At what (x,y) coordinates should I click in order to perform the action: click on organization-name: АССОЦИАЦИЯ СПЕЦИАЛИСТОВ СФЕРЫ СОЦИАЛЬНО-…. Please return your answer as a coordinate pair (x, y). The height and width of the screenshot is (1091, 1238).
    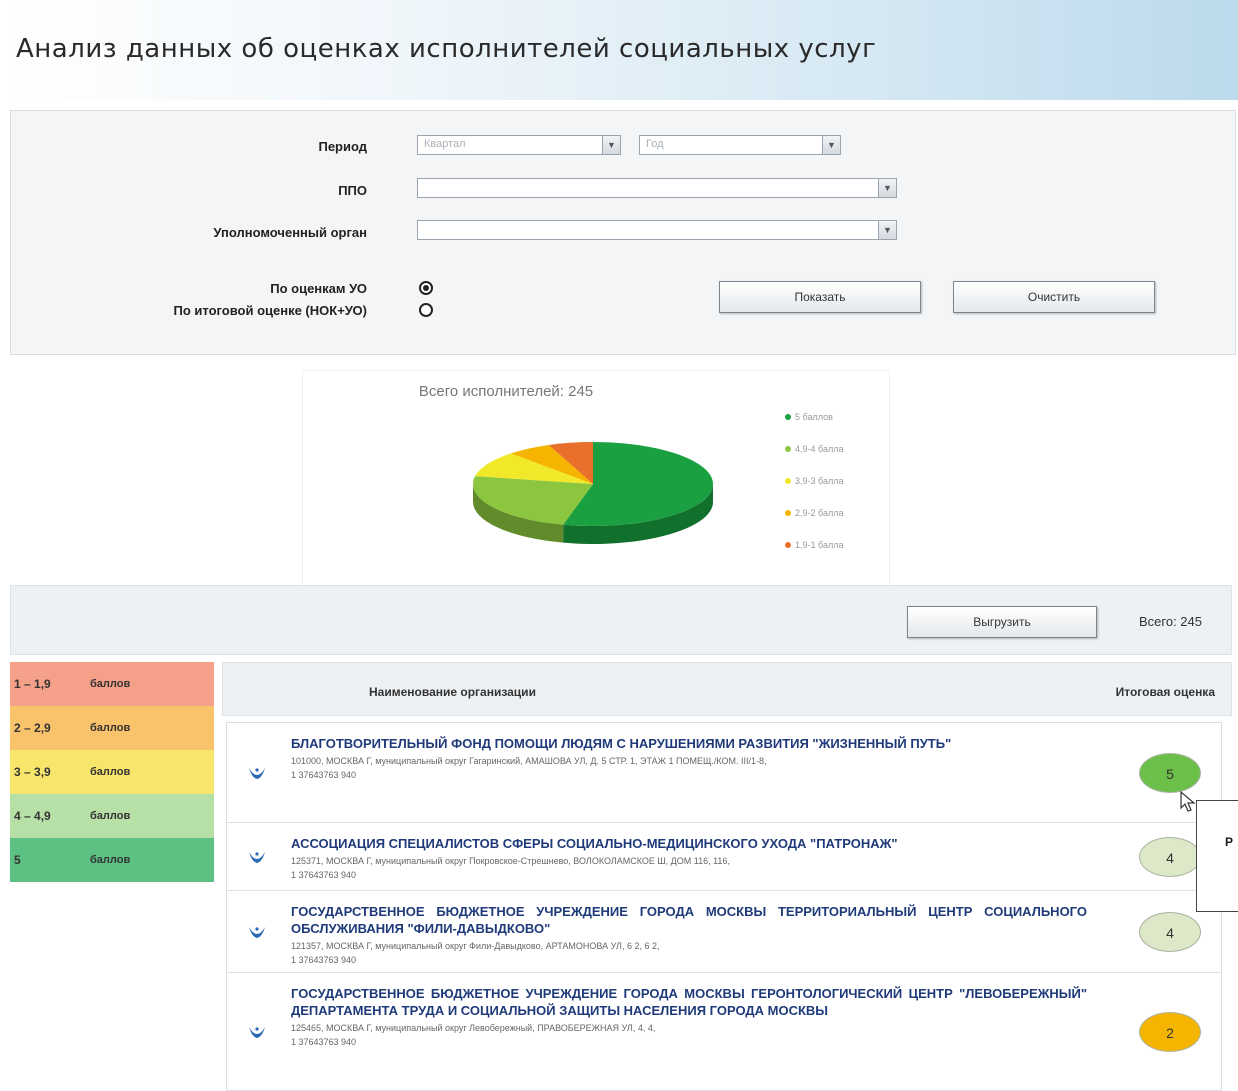
    Looking at the image, I should click on (689, 858).